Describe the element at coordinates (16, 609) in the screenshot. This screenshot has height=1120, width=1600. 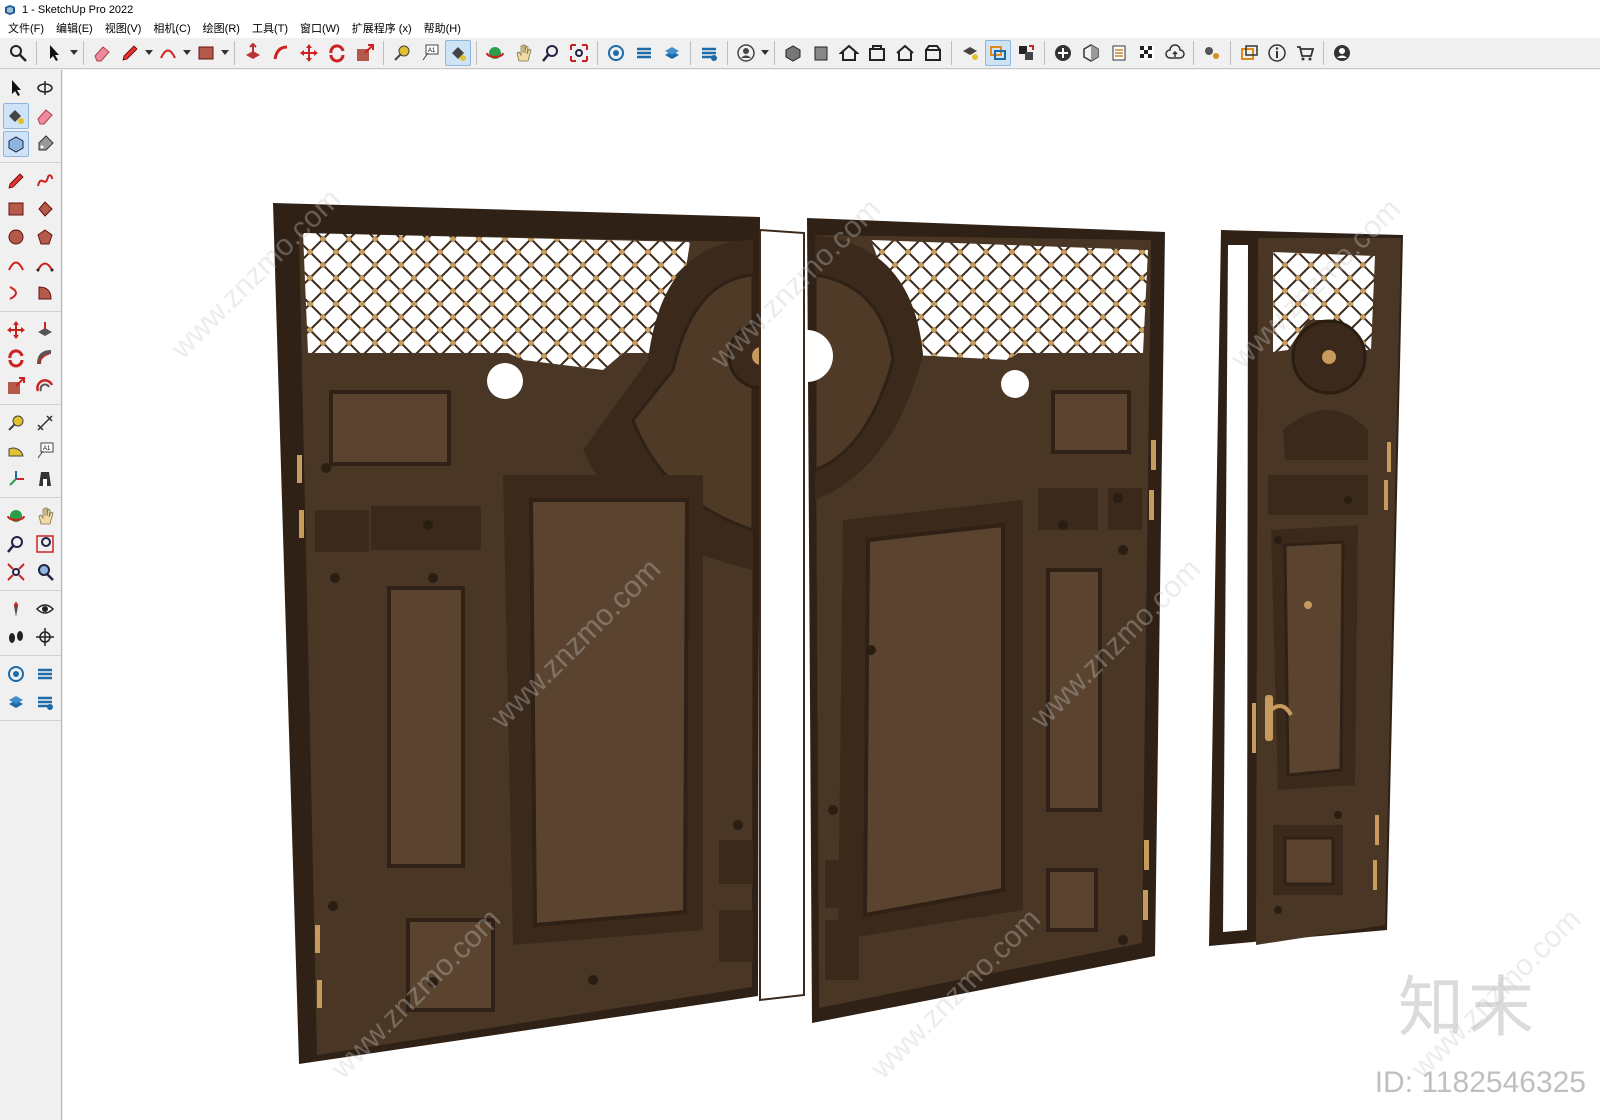
I see `position-camera-icon` at that location.